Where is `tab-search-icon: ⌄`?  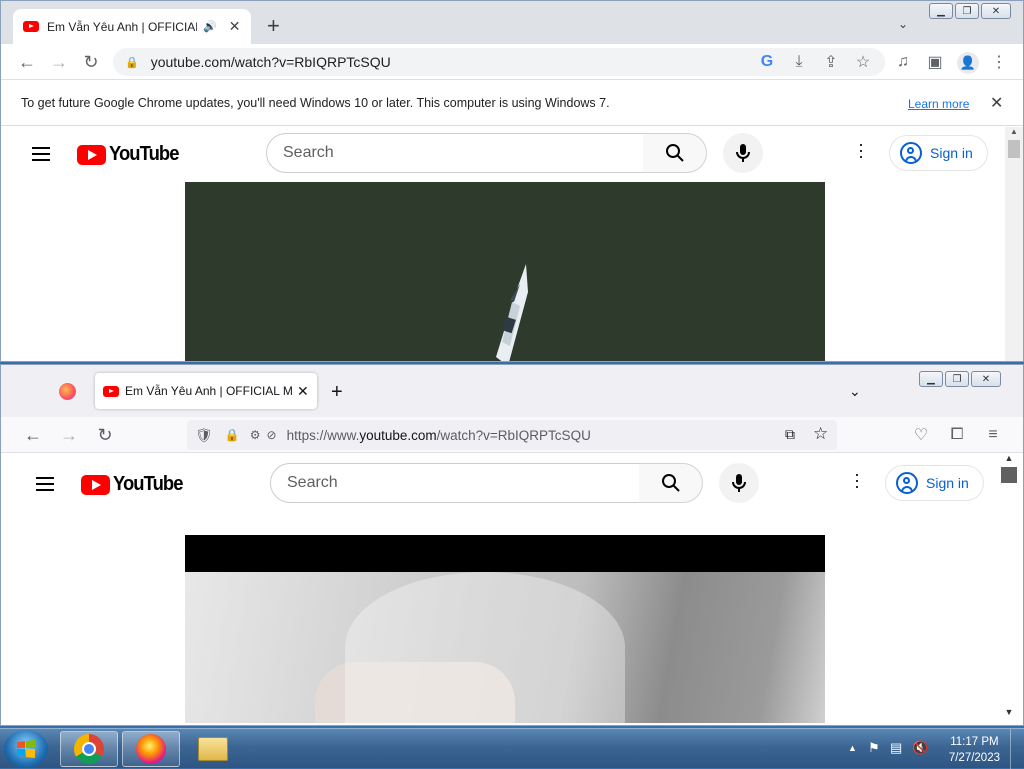
tab-search-icon: ⌄ is located at coordinates (903, 24).